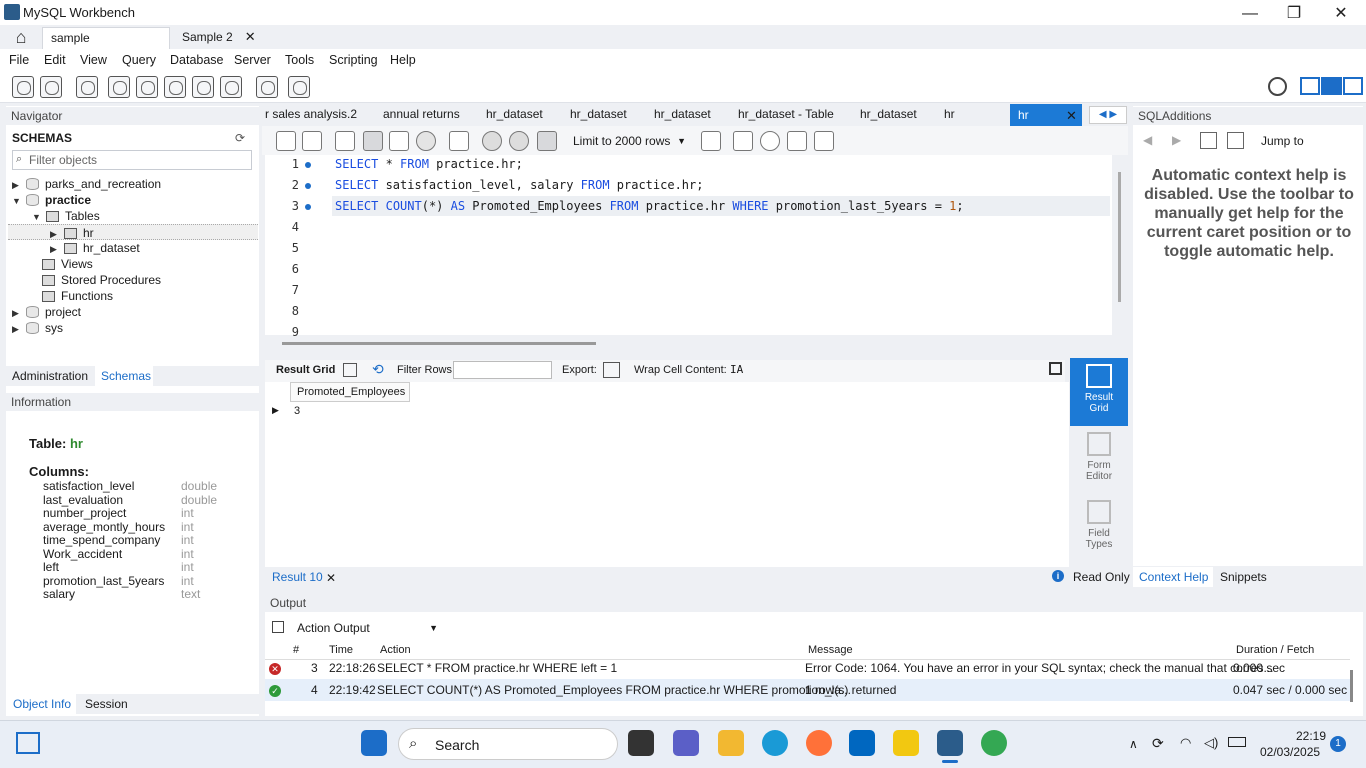 The width and height of the screenshot is (1366, 768). I want to click on jump-to-select: Jump to, so click(1282, 141).